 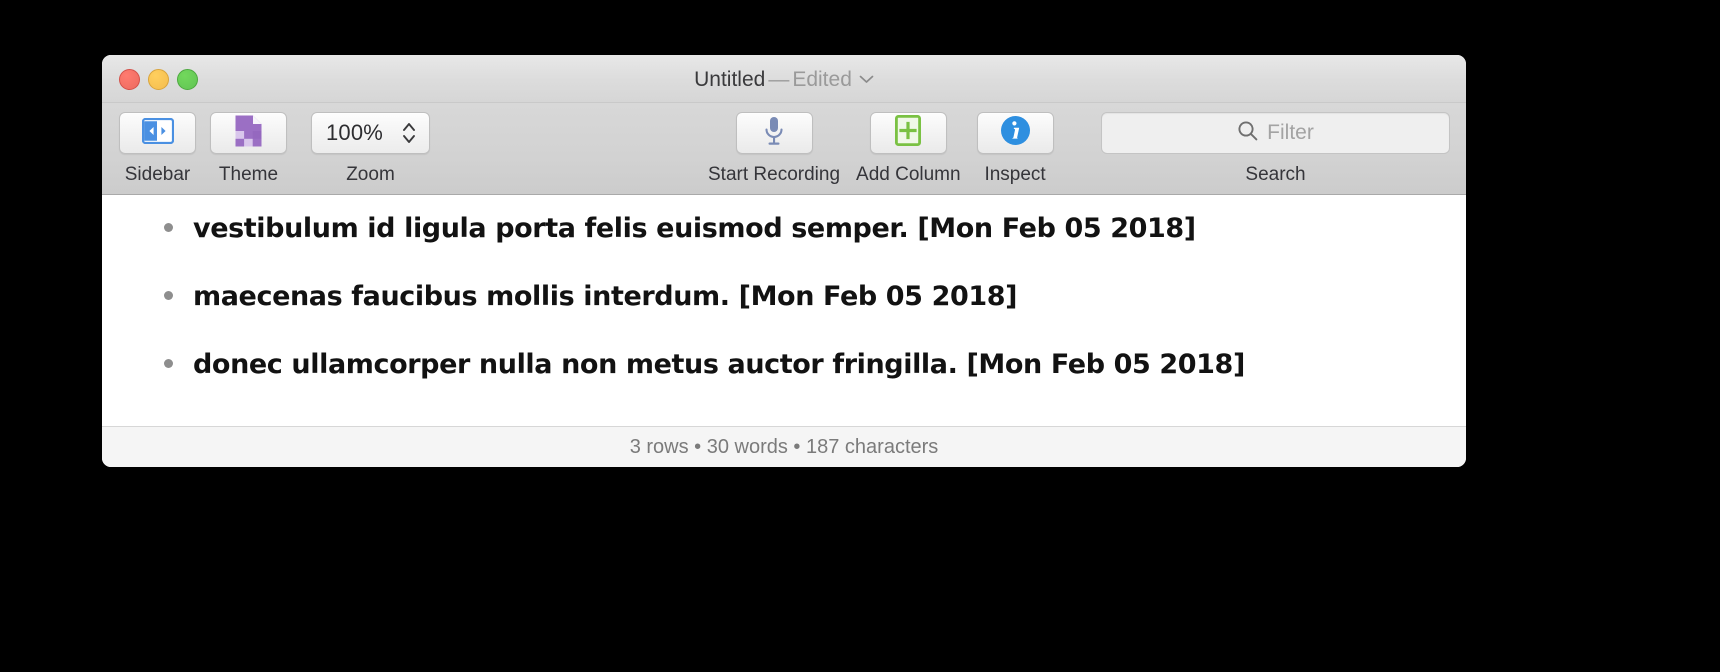 I want to click on search-input: Filter, so click(x=1275, y=133).